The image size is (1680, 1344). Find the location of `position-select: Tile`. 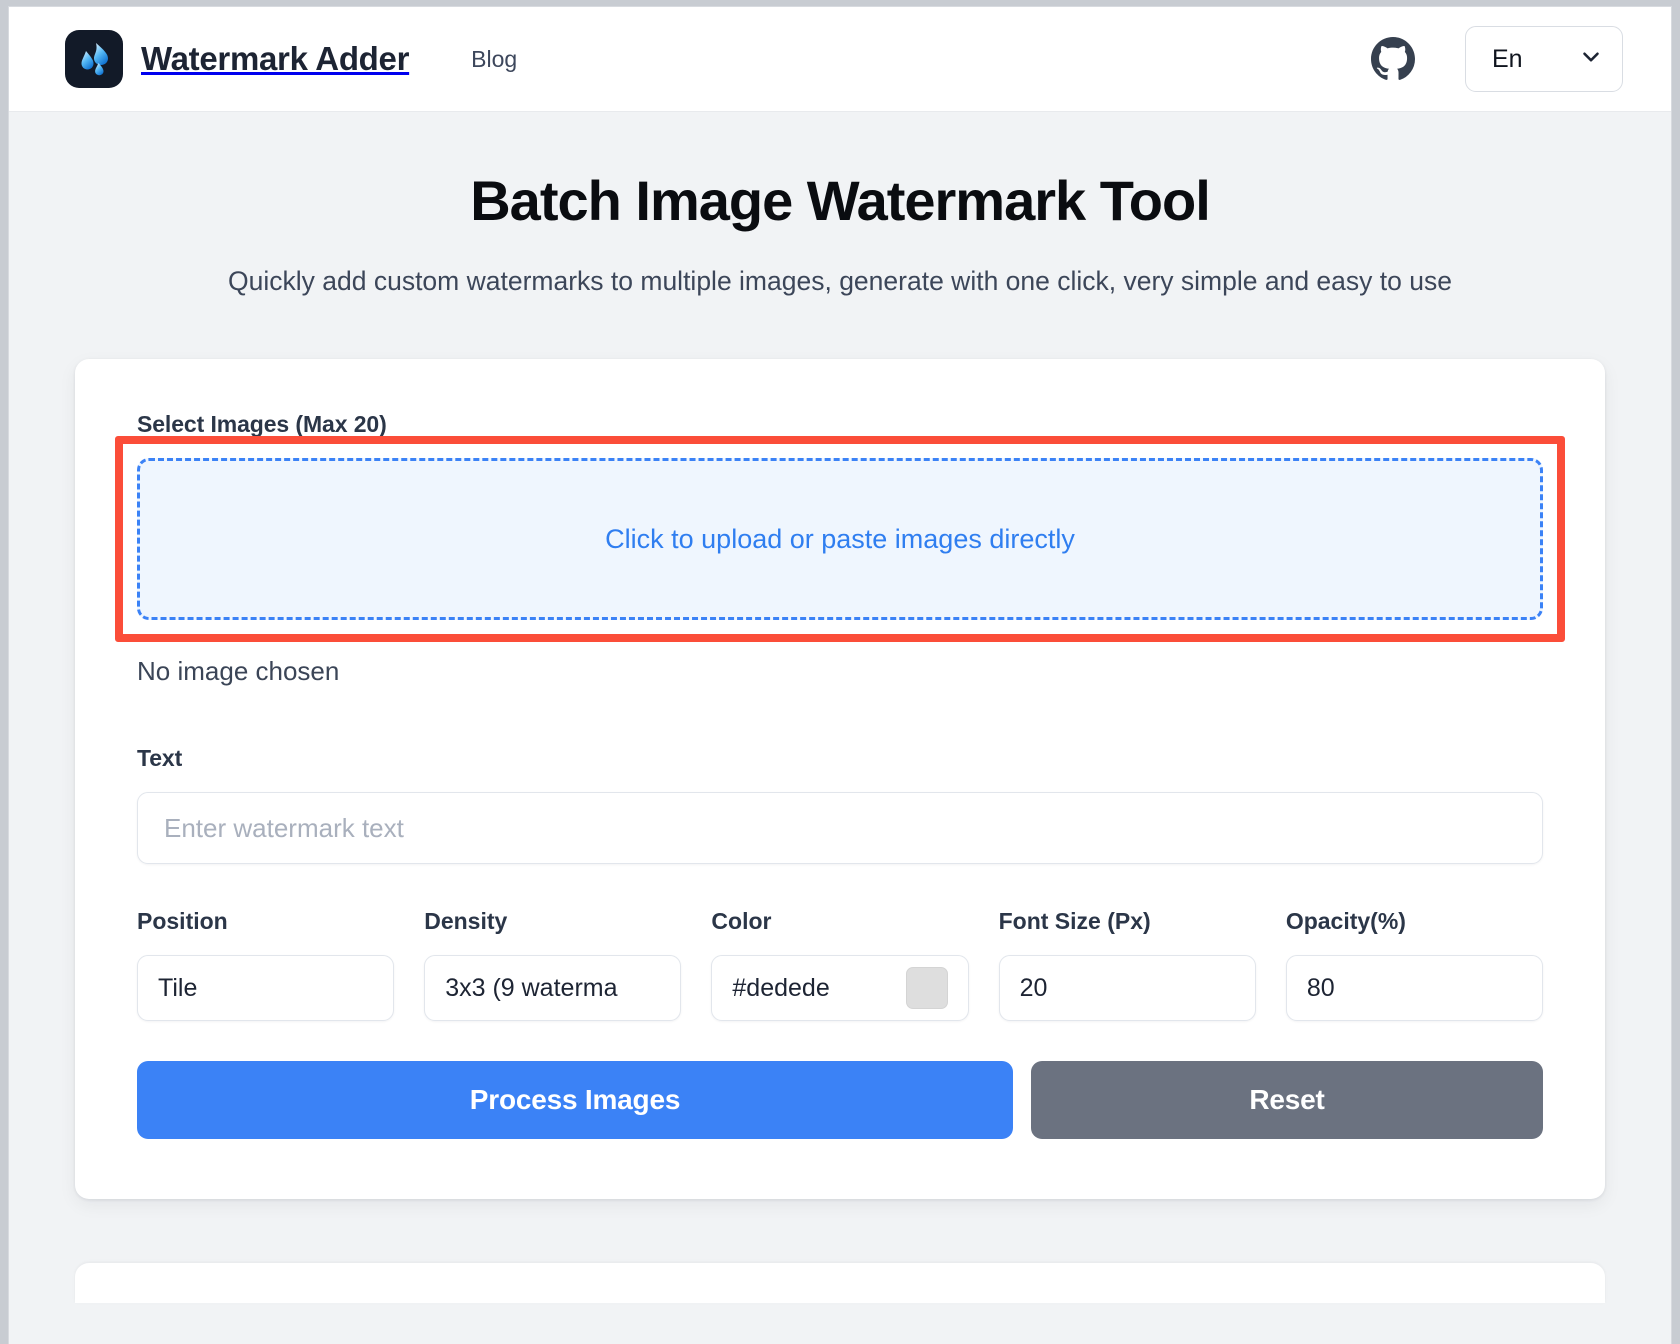

position-select: Tile is located at coordinates (266, 988).